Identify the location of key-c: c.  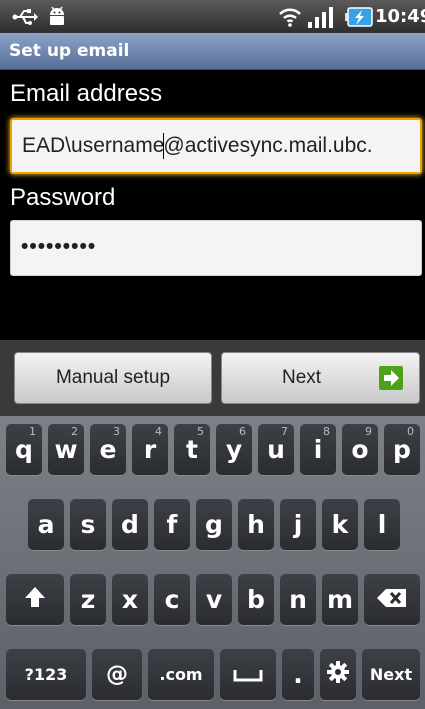
(172, 599).